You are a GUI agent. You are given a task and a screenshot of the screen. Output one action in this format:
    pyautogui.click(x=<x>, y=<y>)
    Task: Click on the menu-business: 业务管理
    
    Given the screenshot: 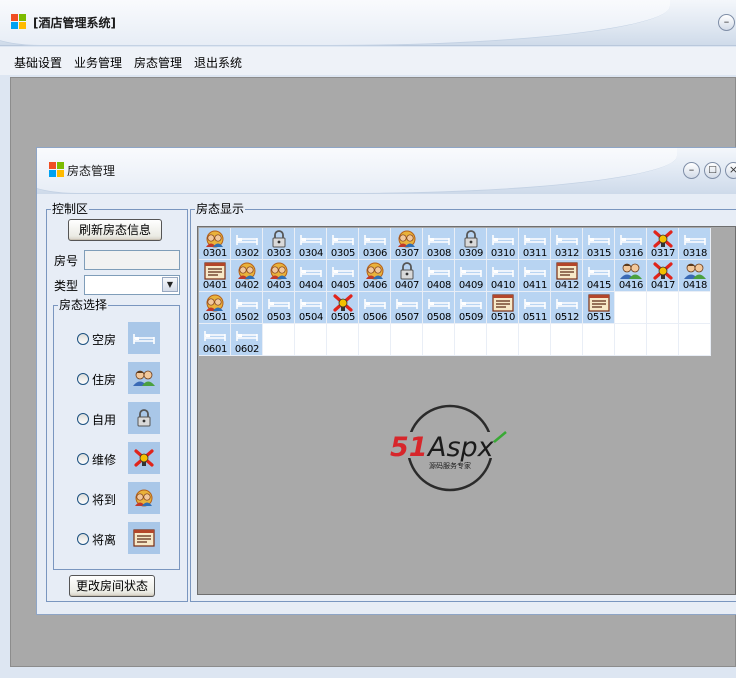 What is the action you would take?
    pyautogui.click(x=98, y=62)
    